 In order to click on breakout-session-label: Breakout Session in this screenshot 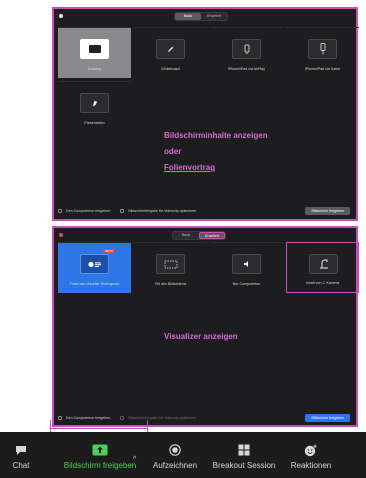, I will do `click(244, 465)`.